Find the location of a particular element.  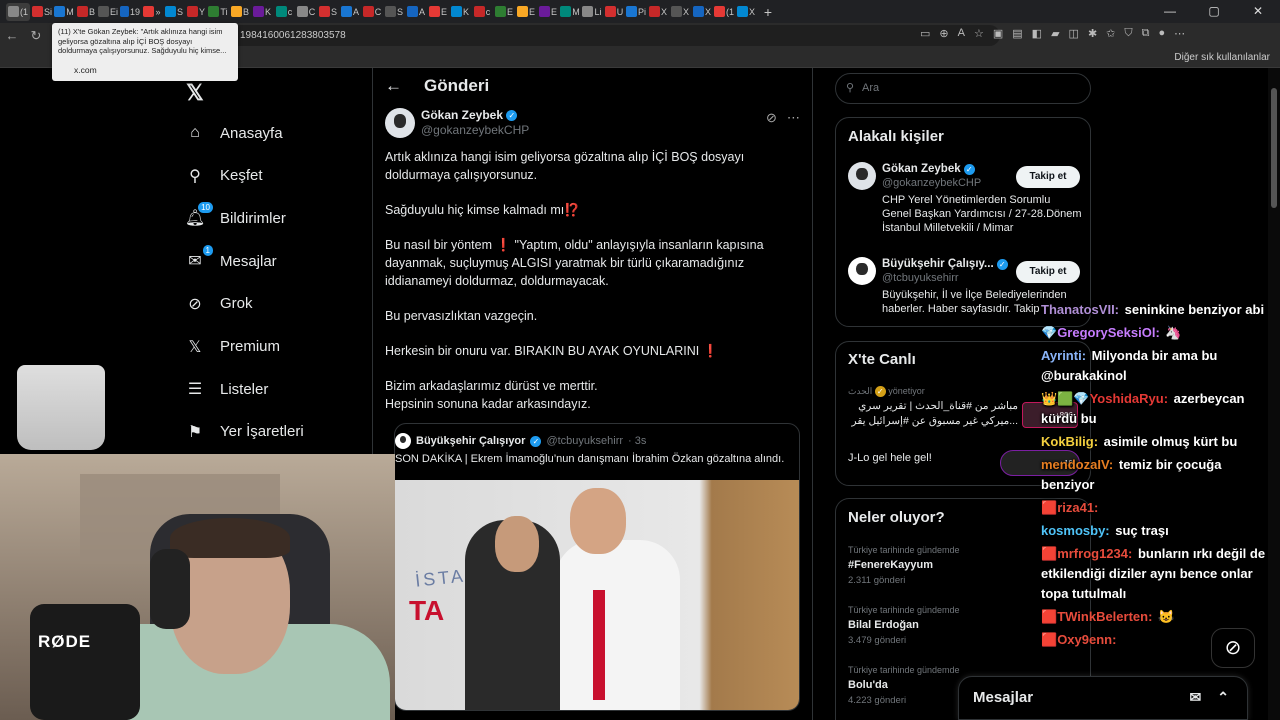

browser-tab: Ei is located at coordinates (108, 12).